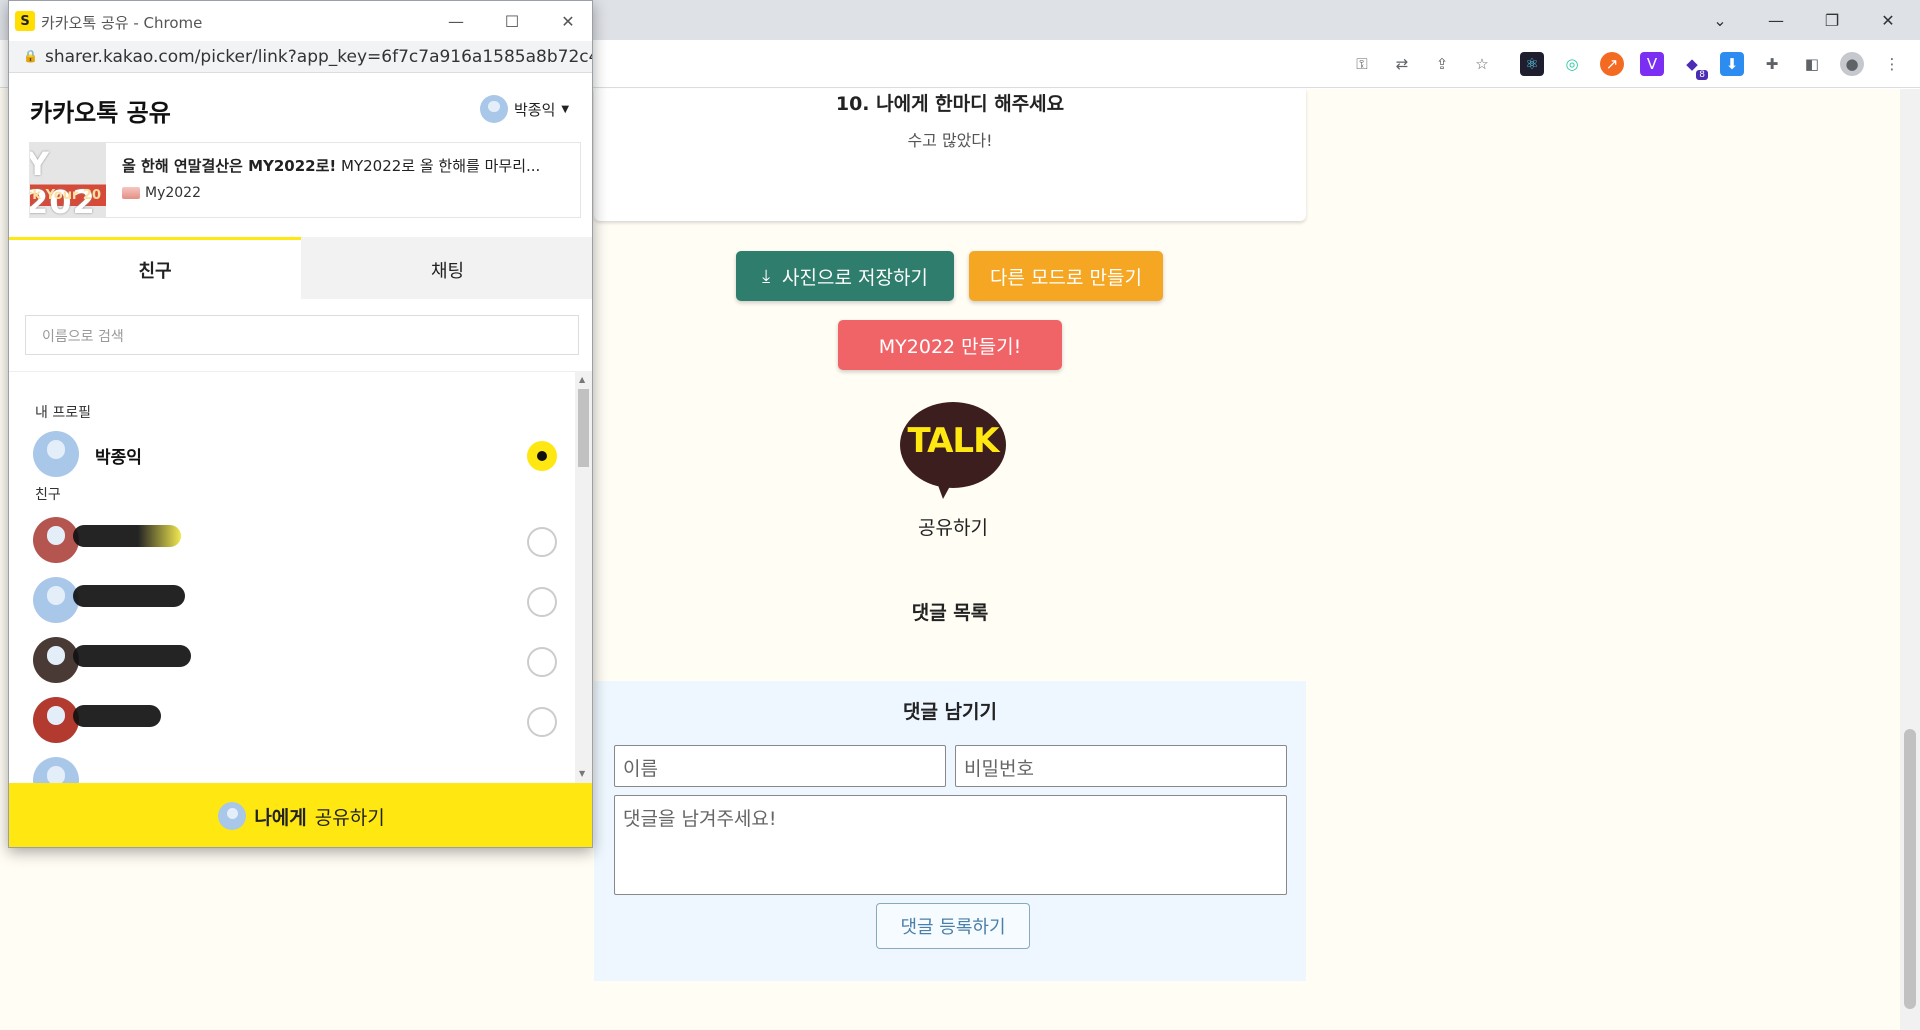 This screenshot has width=1920, height=1030. Describe the element at coordinates (1402, 64) in the screenshot. I see `translate-icon: ⇄` at that location.